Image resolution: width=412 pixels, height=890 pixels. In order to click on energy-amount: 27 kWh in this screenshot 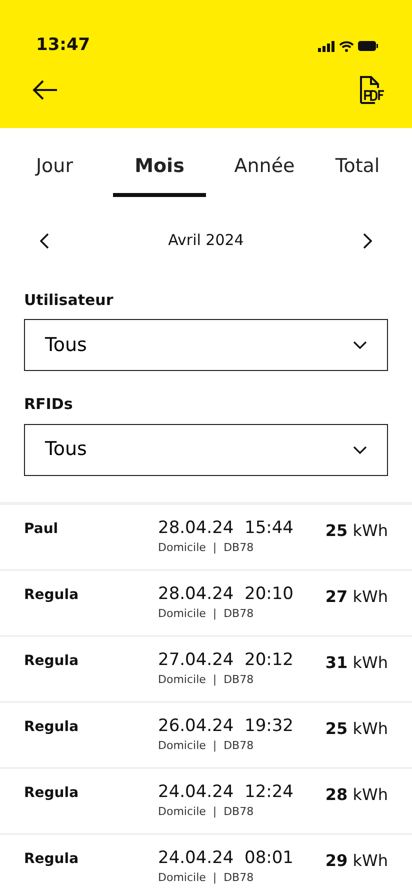, I will do `click(356, 597)`.